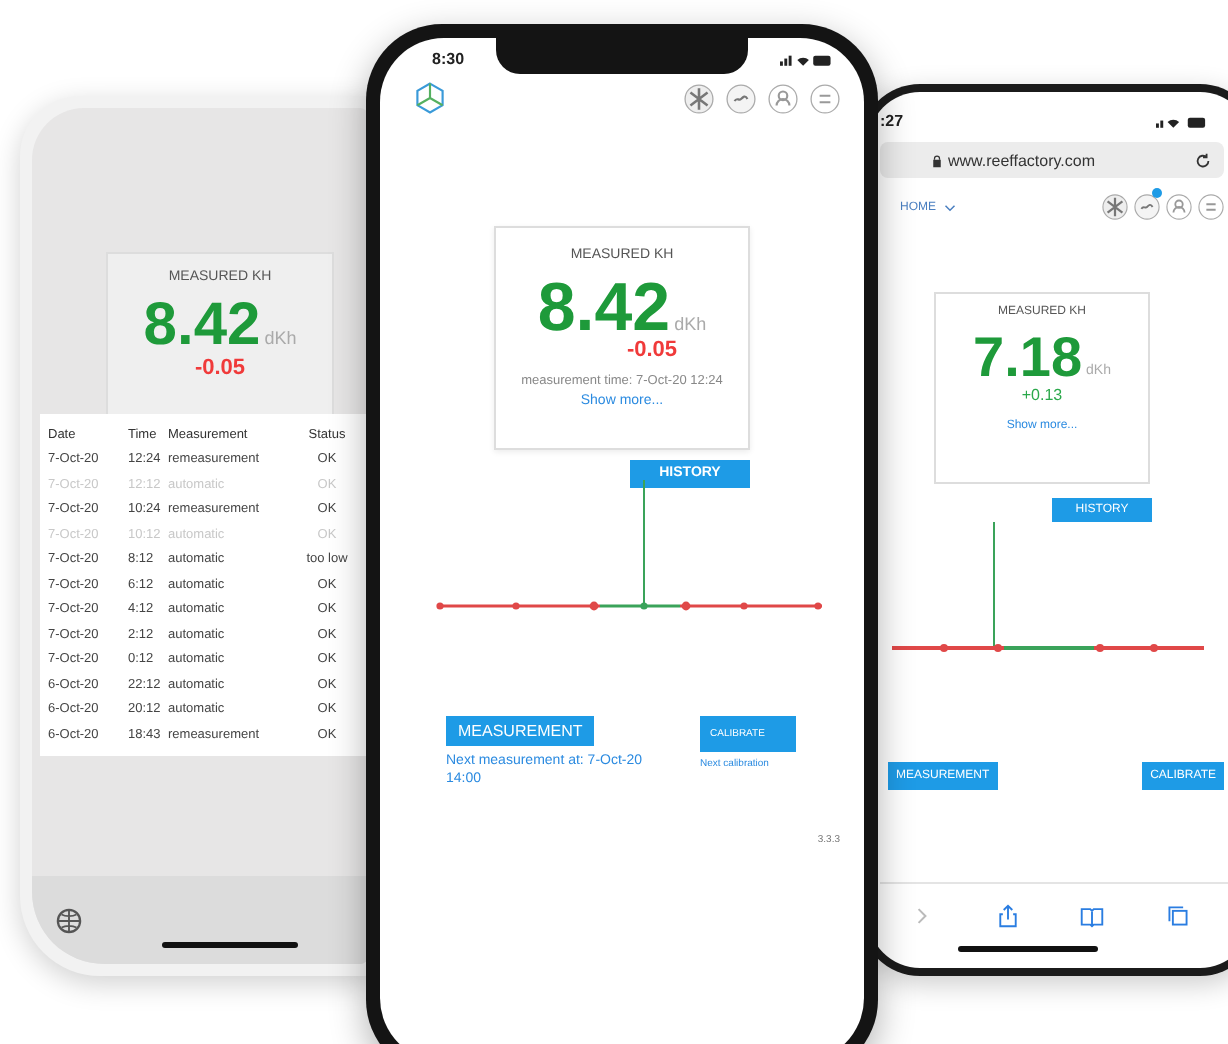 Image resolution: width=1228 pixels, height=1044 pixels. Describe the element at coordinates (892, 121) in the screenshot. I see `status-time: :27` at that location.